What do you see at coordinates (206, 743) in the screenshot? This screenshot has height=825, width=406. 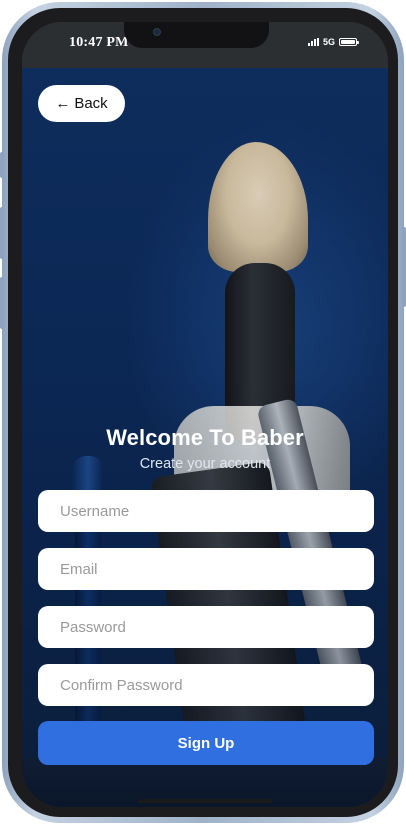 I see `sign-up-button: Sign Up` at bounding box center [206, 743].